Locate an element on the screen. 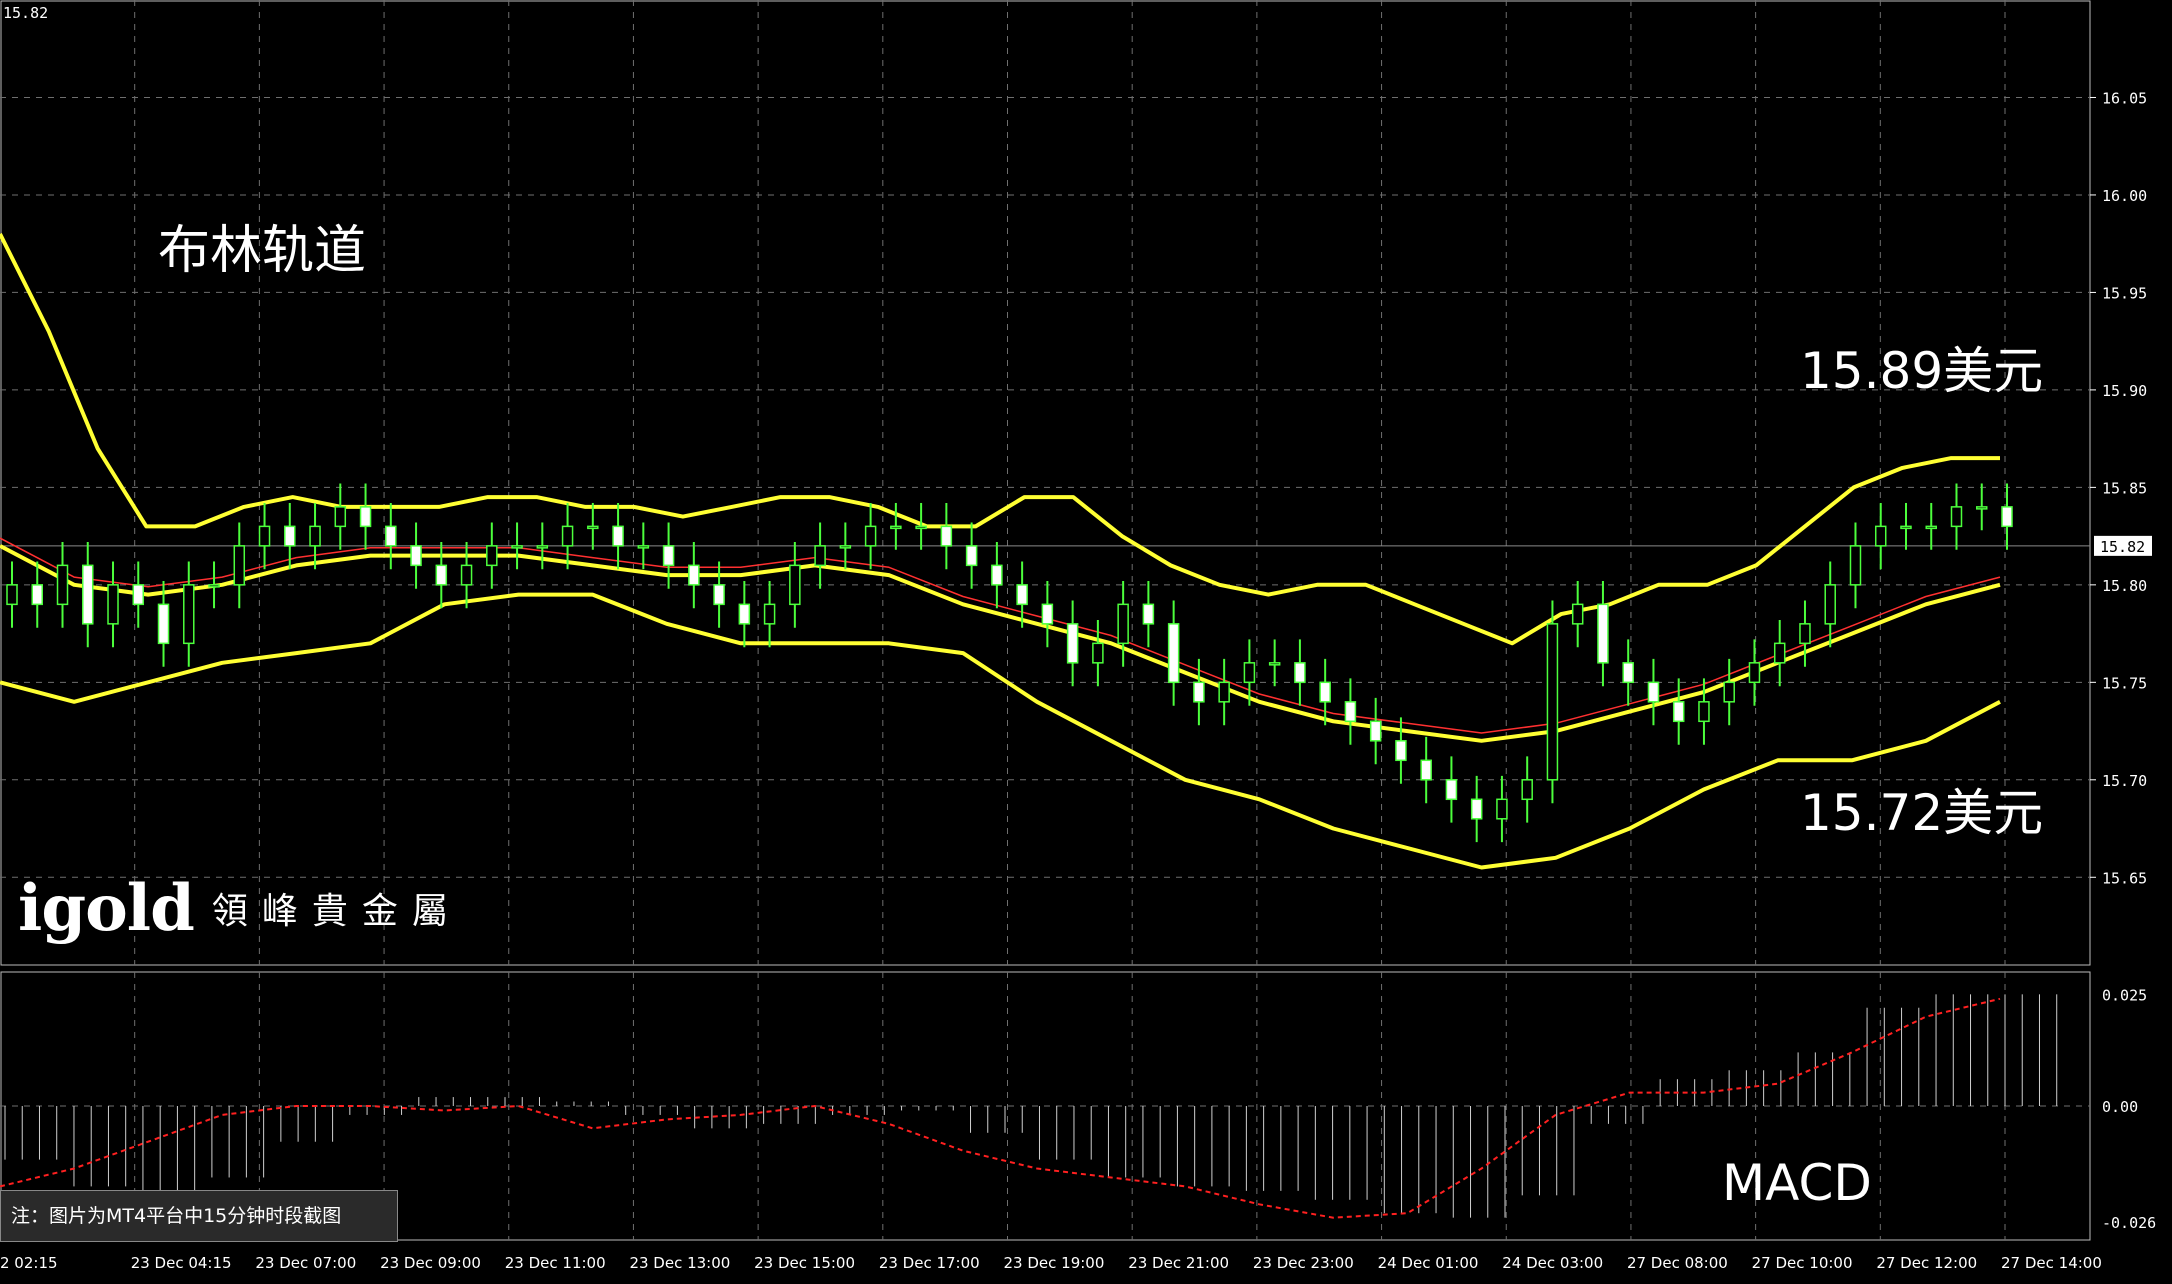  x-tick-label: 23 Dec 15:00 is located at coordinates (804, 1263).